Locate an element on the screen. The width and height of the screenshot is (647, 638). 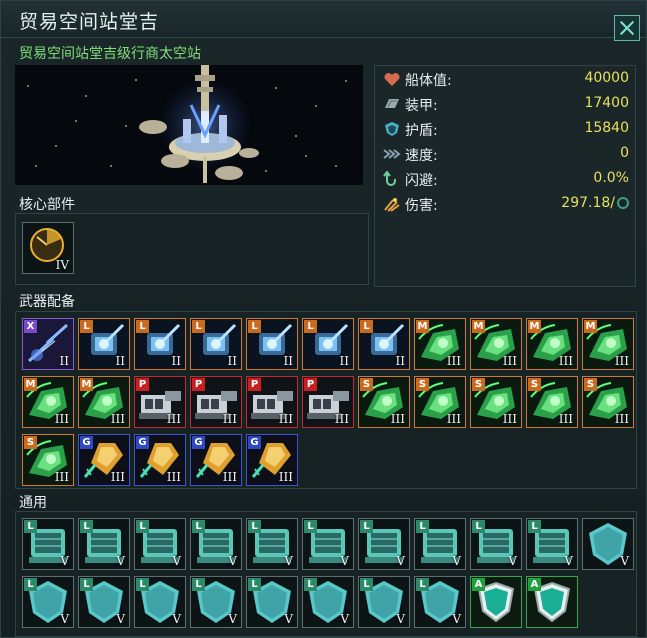
window-title: 贸易空间站堂吉 is located at coordinates (89, 22).